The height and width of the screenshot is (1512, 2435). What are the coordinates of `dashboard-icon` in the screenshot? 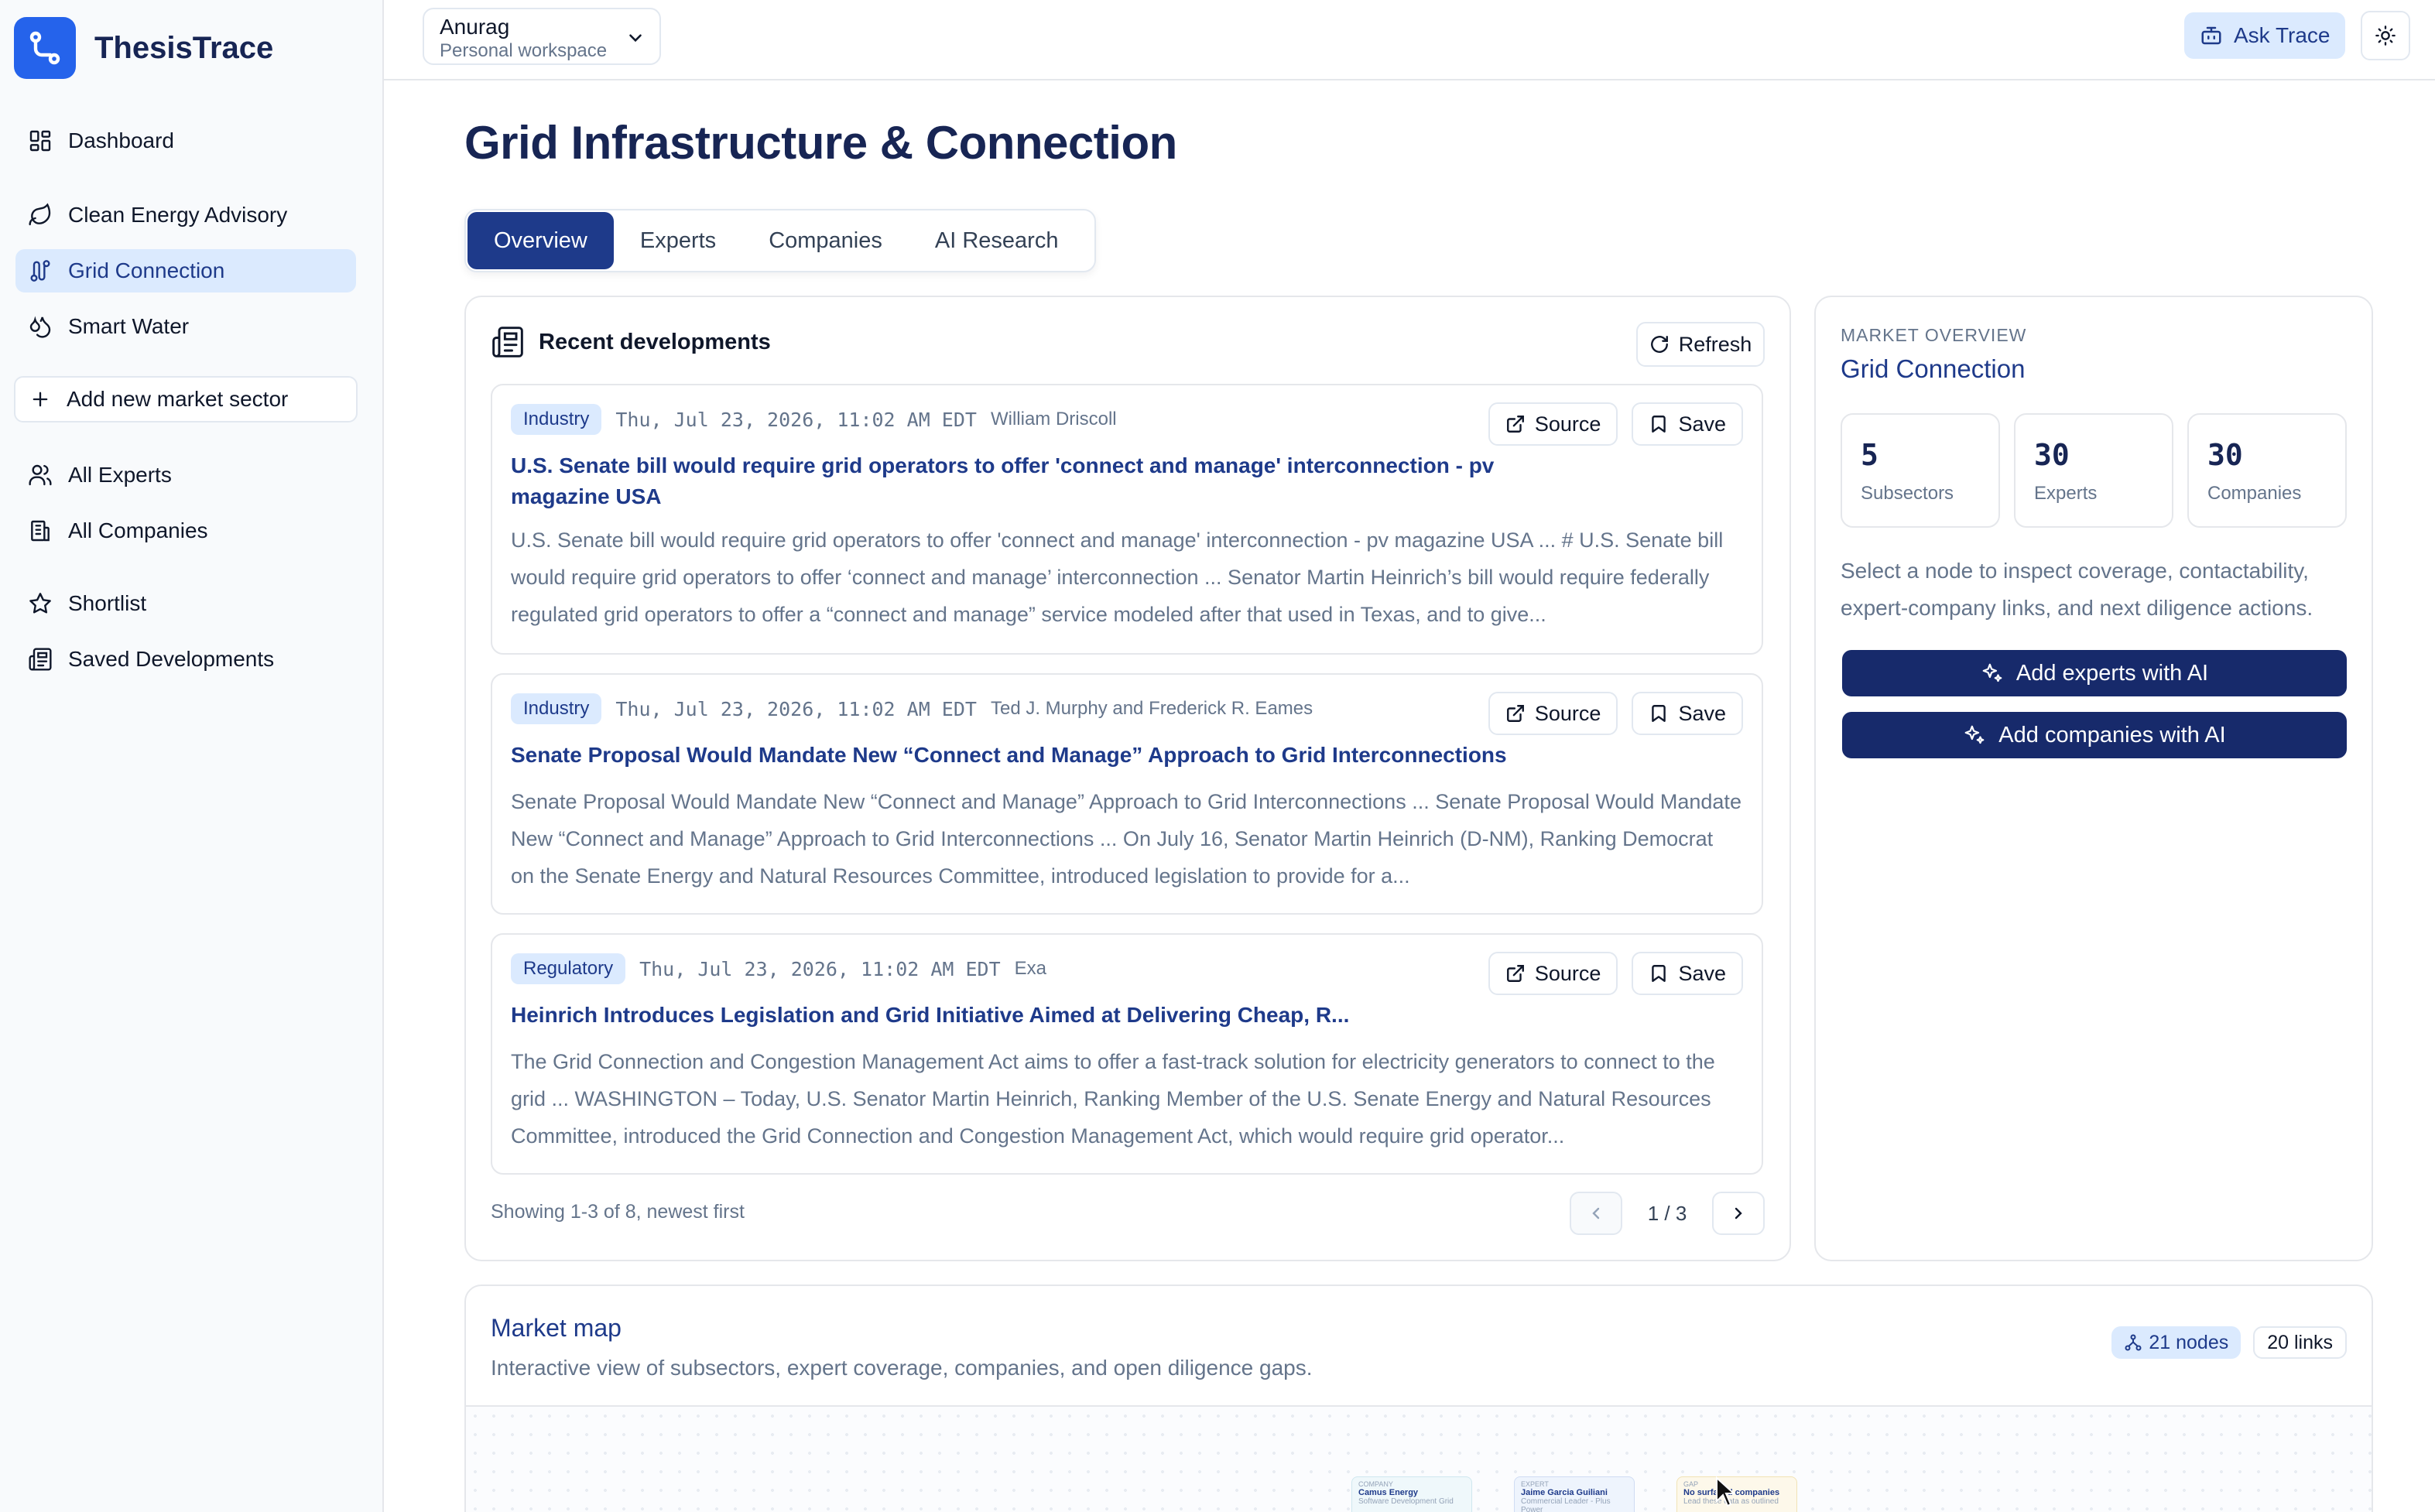 It's located at (40, 141).